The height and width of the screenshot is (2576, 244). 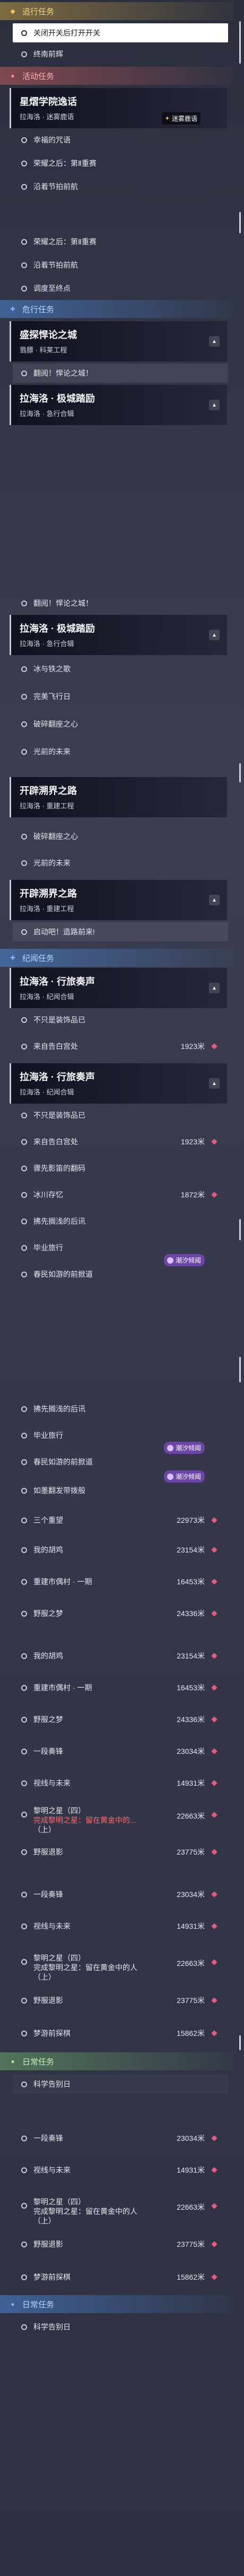 I want to click on quest-card: 星熠学院逸话 拉海洛 · 迷雾鹿语 ✦ 迷雾鹿语, so click(x=119, y=108).